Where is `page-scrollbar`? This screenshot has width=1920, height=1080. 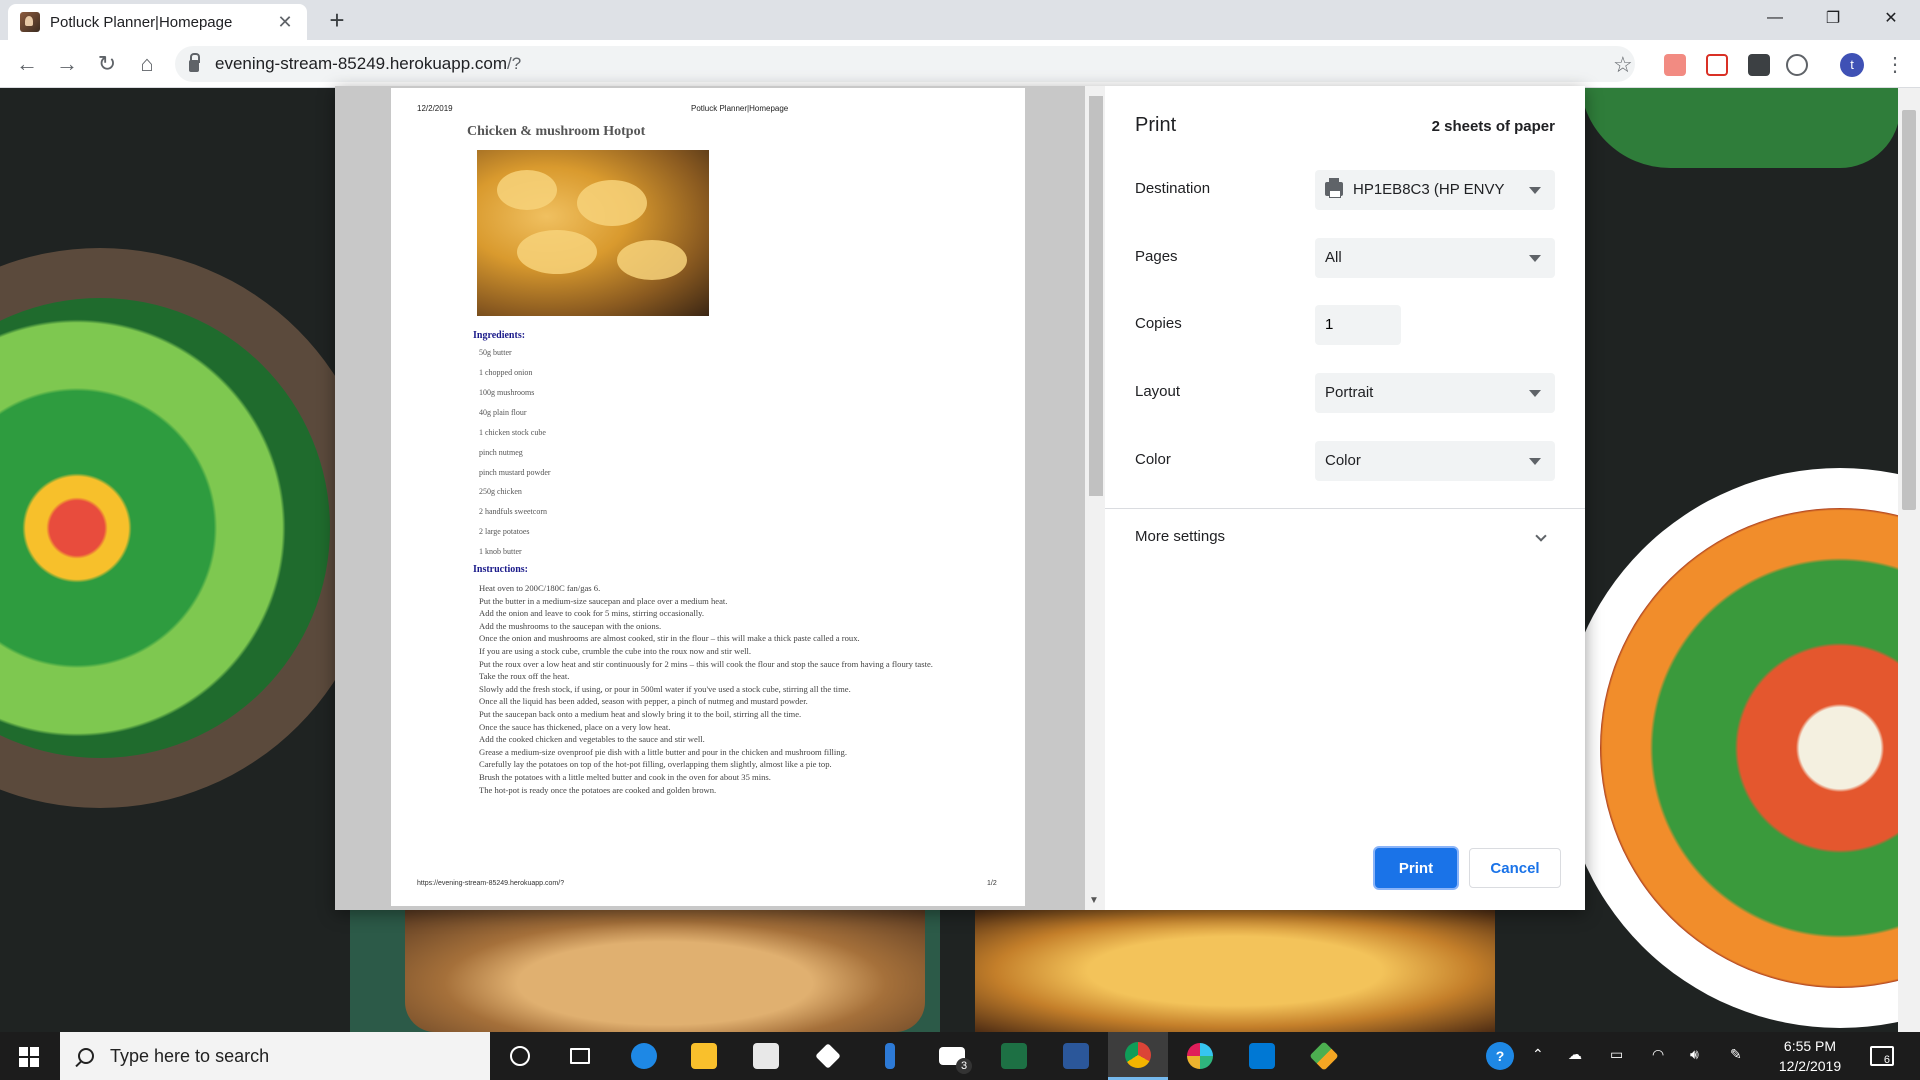 page-scrollbar is located at coordinates (1909, 560).